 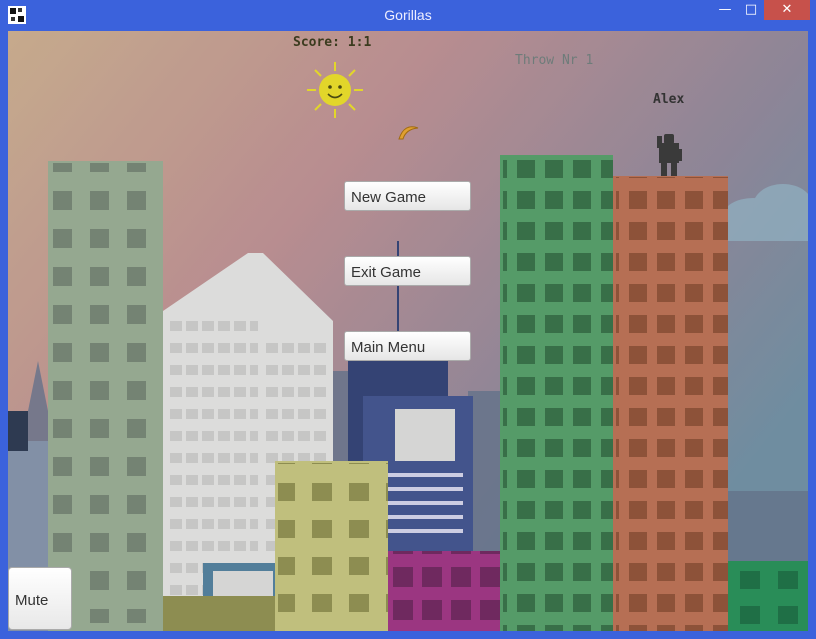 I want to click on player-name: Alex, so click(x=669, y=99).